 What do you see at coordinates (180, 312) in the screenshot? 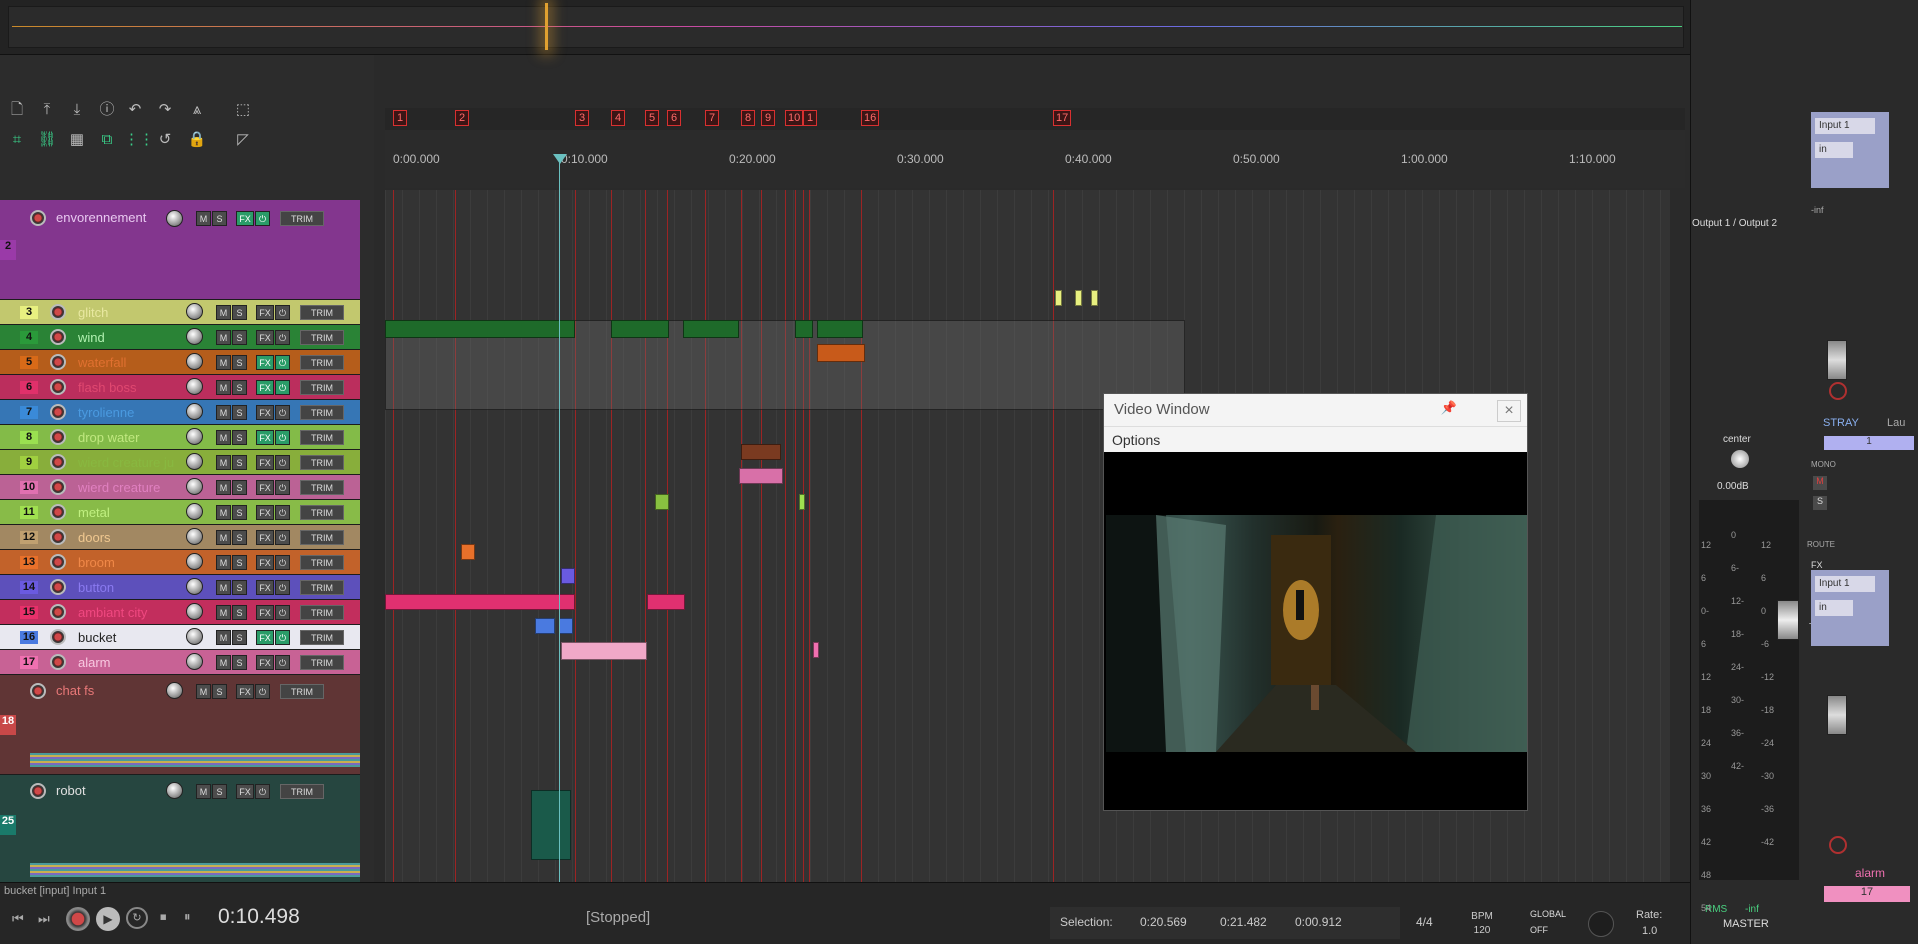
I see `track-row: 3 glitch M S FX ⏻ TRIM` at bounding box center [180, 312].